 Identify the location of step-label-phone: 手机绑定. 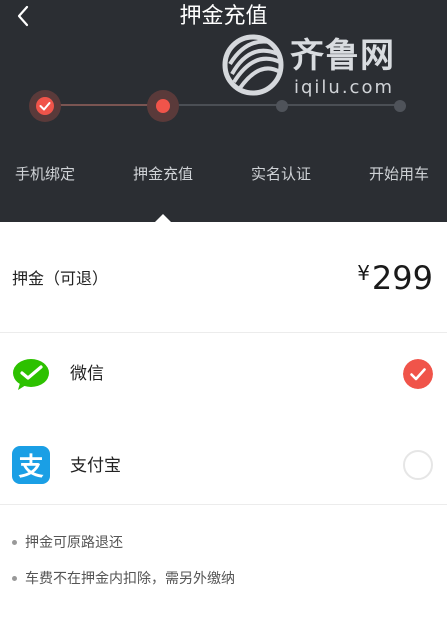
(44, 174).